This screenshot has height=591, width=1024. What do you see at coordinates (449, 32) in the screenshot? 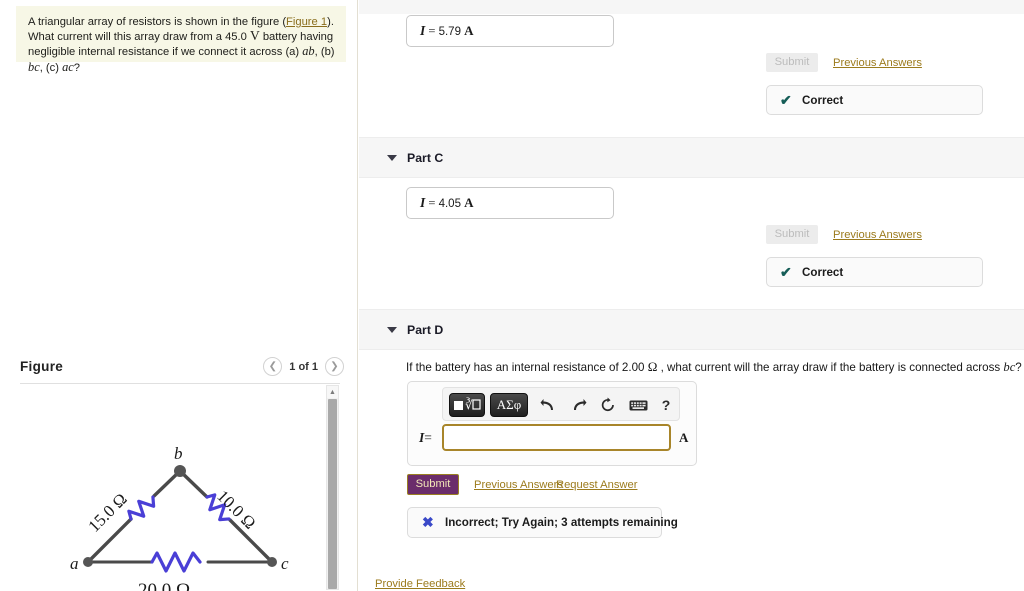
I see `part-b-answer-value: 5.79` at bounding box center [449, 32].